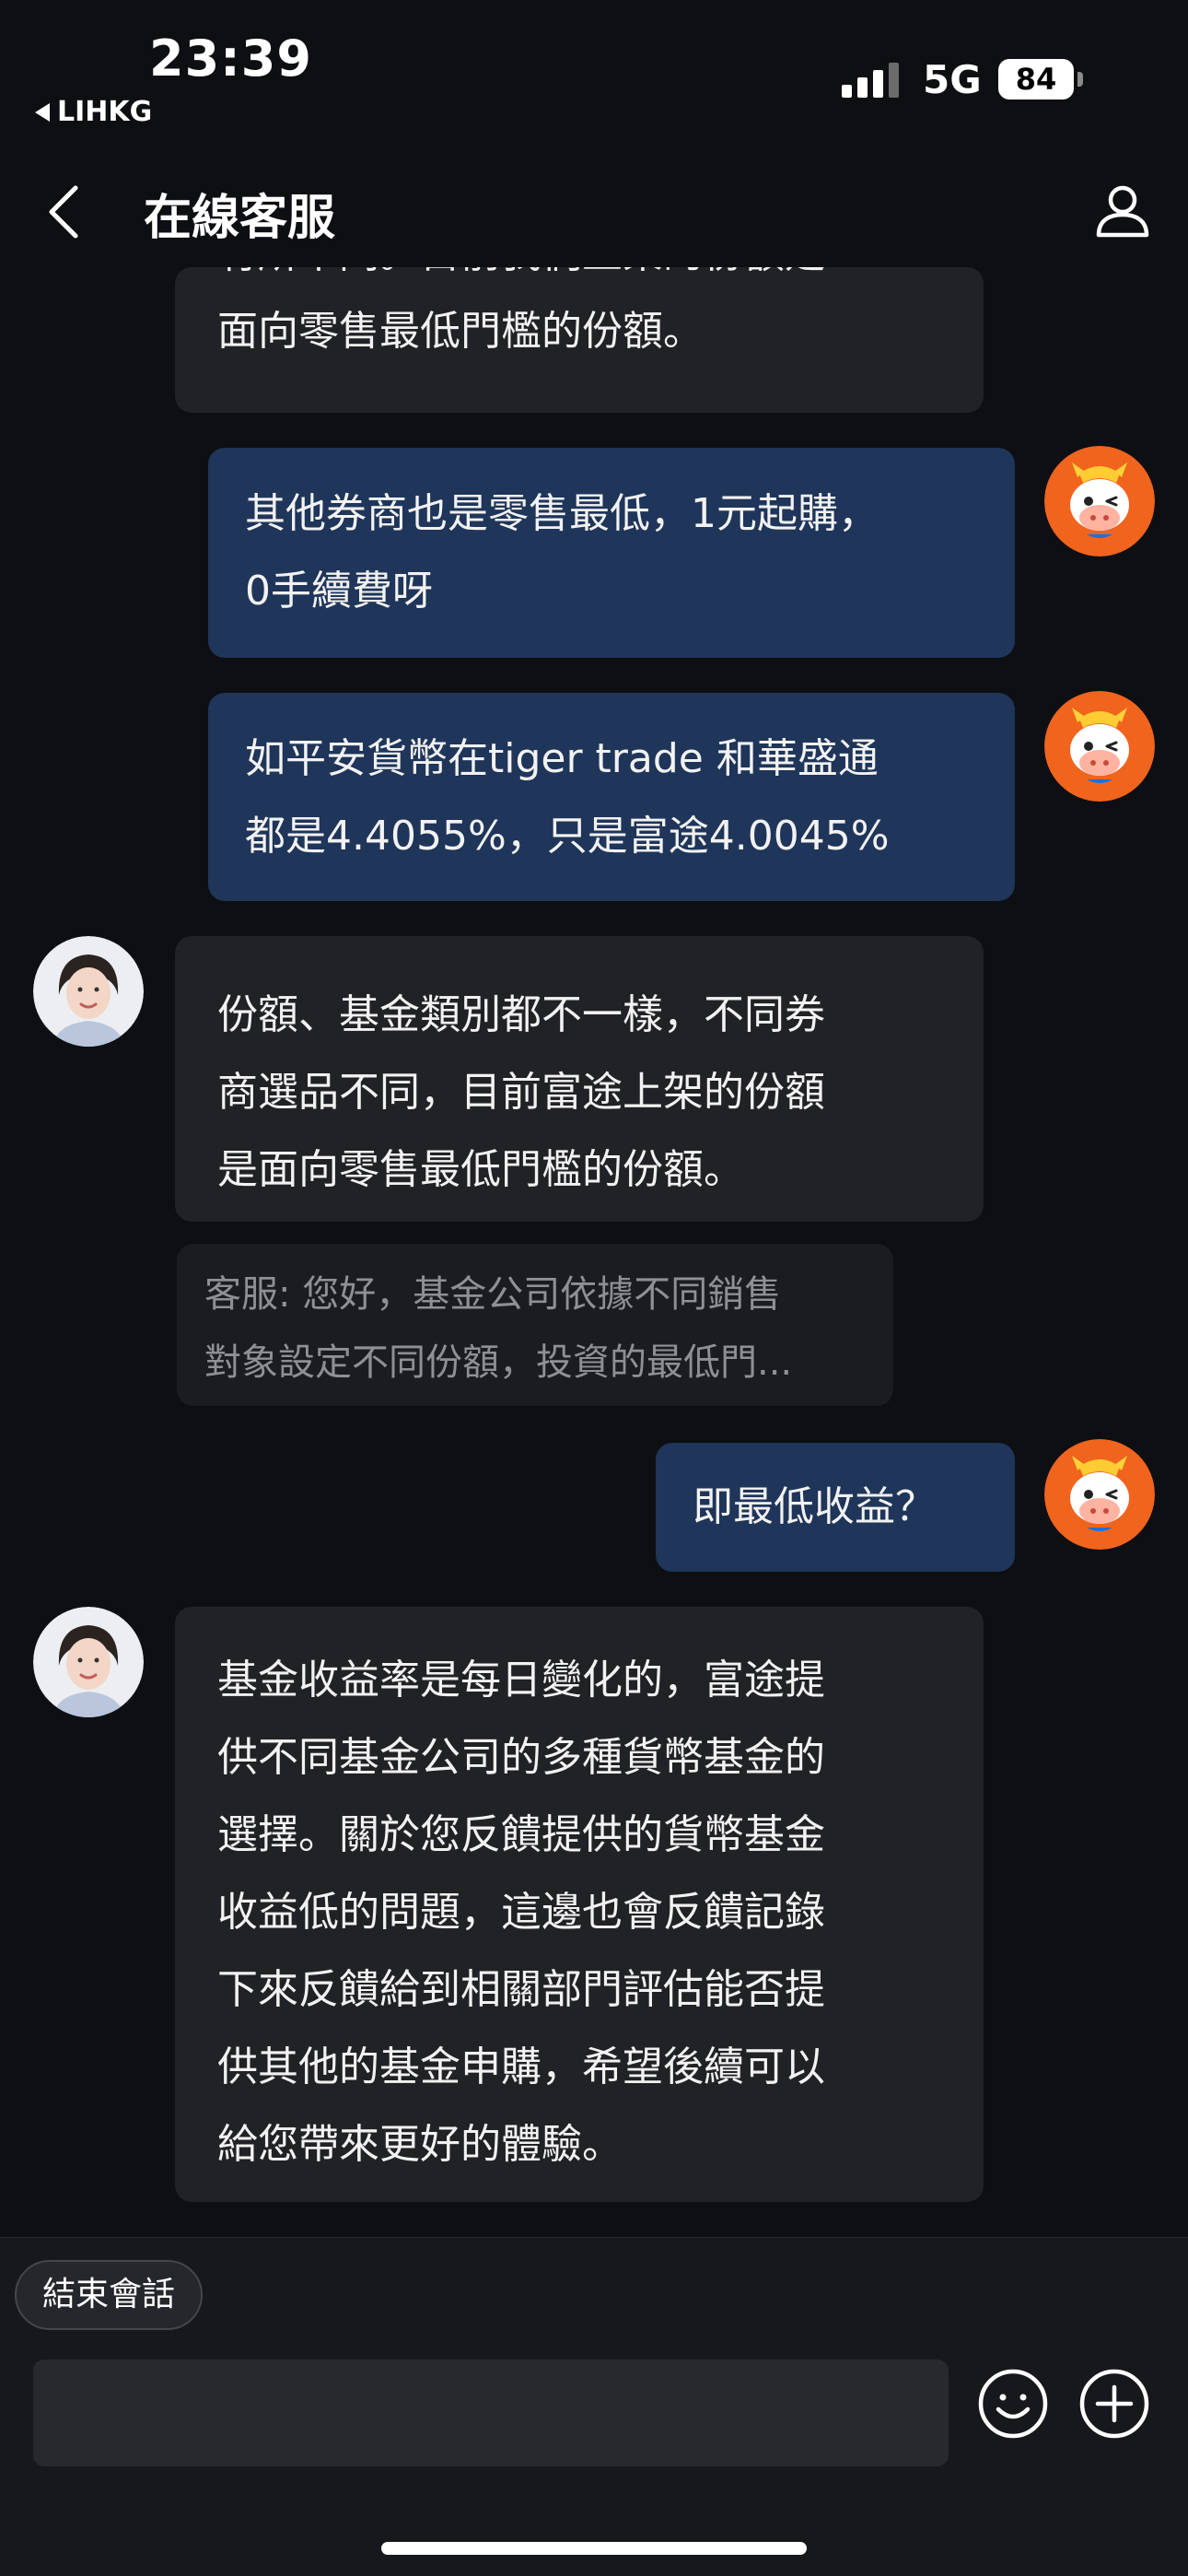  I want to click on emoji-button, so click(1013, 2404).